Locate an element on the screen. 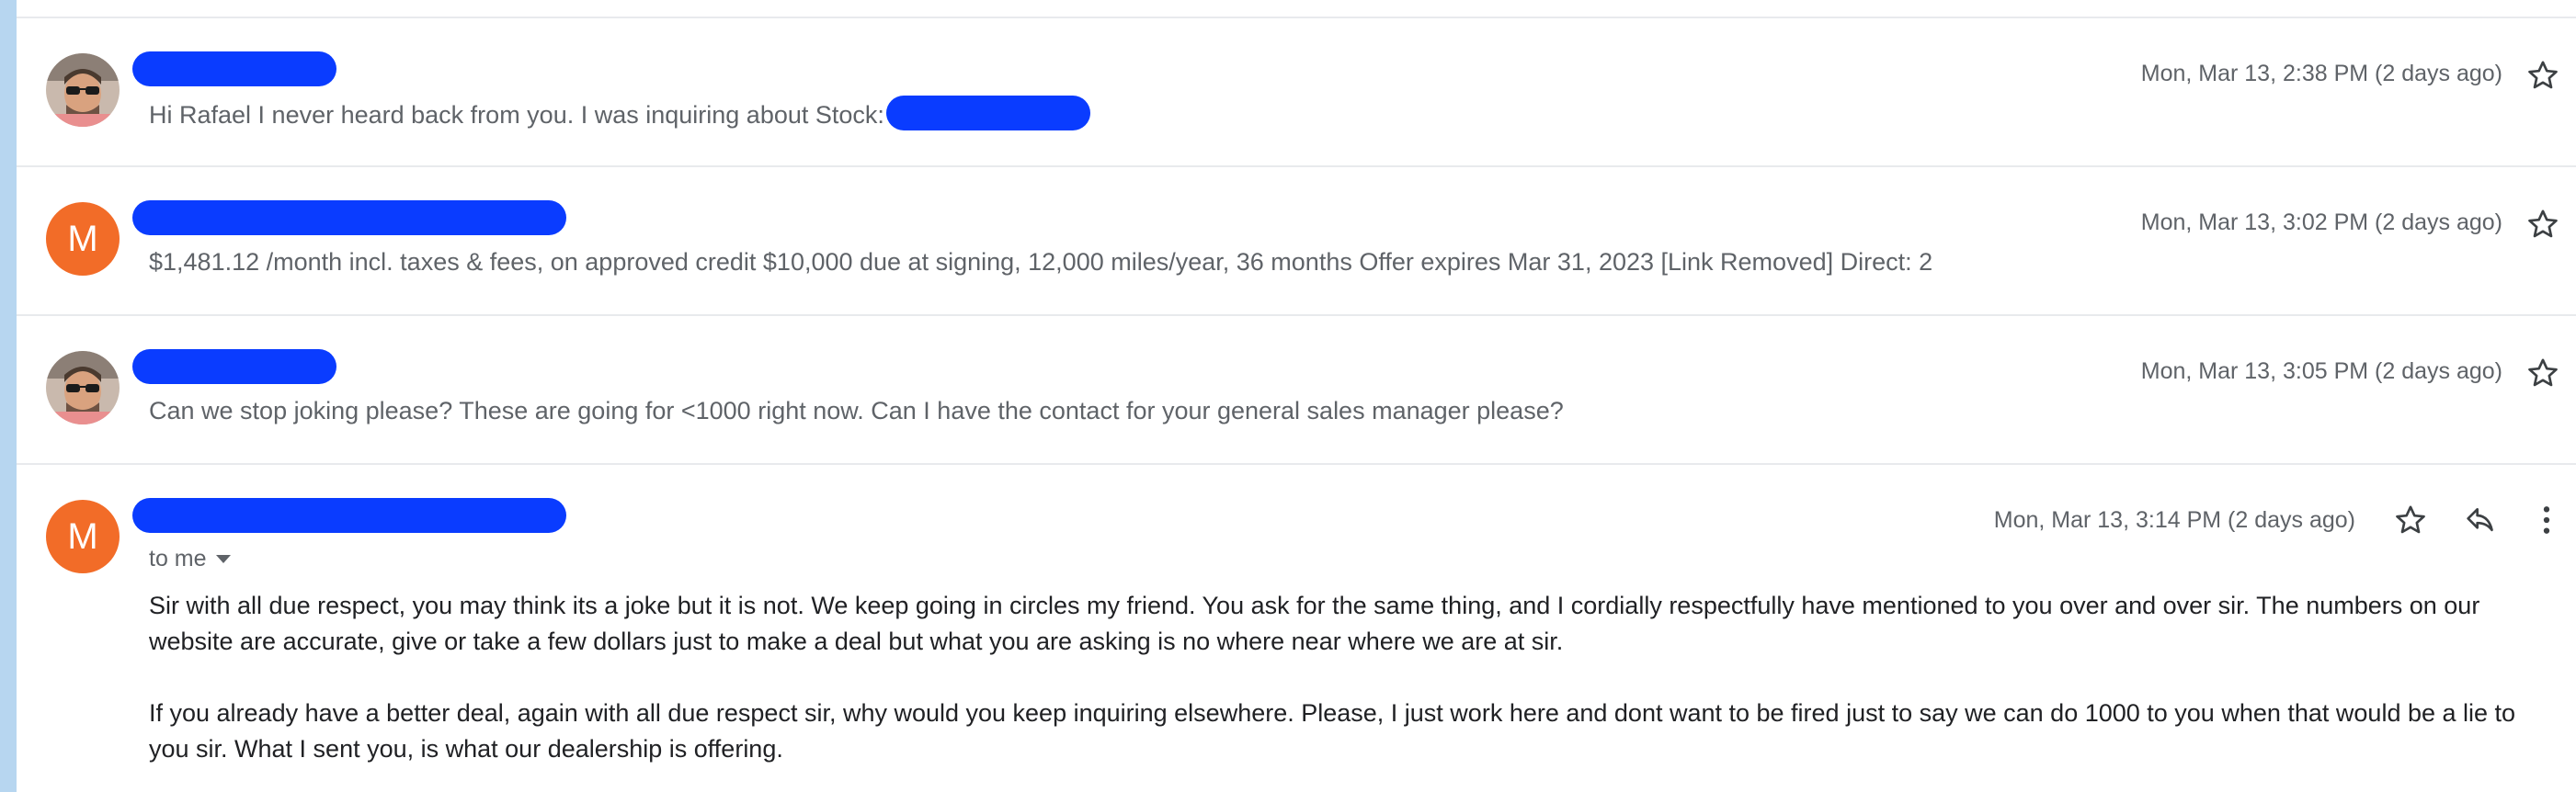 The width and height of the screenshot is (2576, 792). message-date: Mon, Mar 13, 3:05 PM (2 days ago) is located at coordinates (2321, 371).